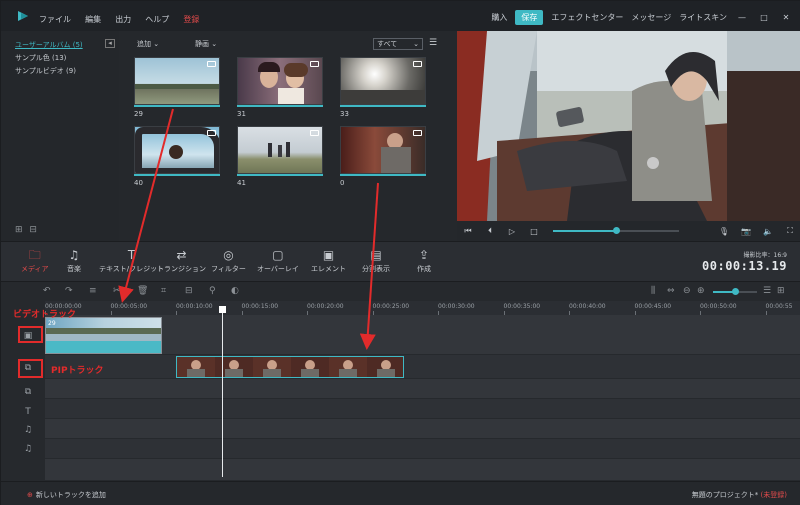  What do you see at coordinates (739, 495) in the screenshot?
I see `project-name: 無題のプロジェクト* (未登録)` at bounding box center [739, 495].